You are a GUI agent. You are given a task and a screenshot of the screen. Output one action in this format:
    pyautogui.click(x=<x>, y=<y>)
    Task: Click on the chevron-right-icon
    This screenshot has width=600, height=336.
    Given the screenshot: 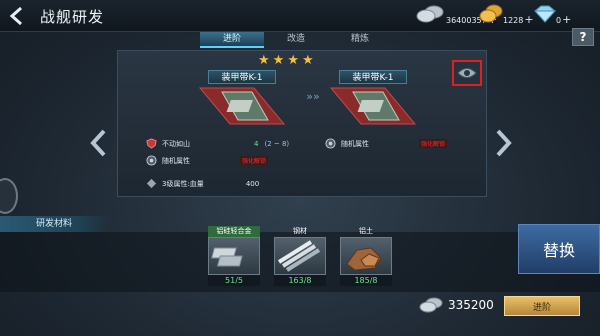 What is the action you would take?
    pyautogui.click(x=504, y=143)
    